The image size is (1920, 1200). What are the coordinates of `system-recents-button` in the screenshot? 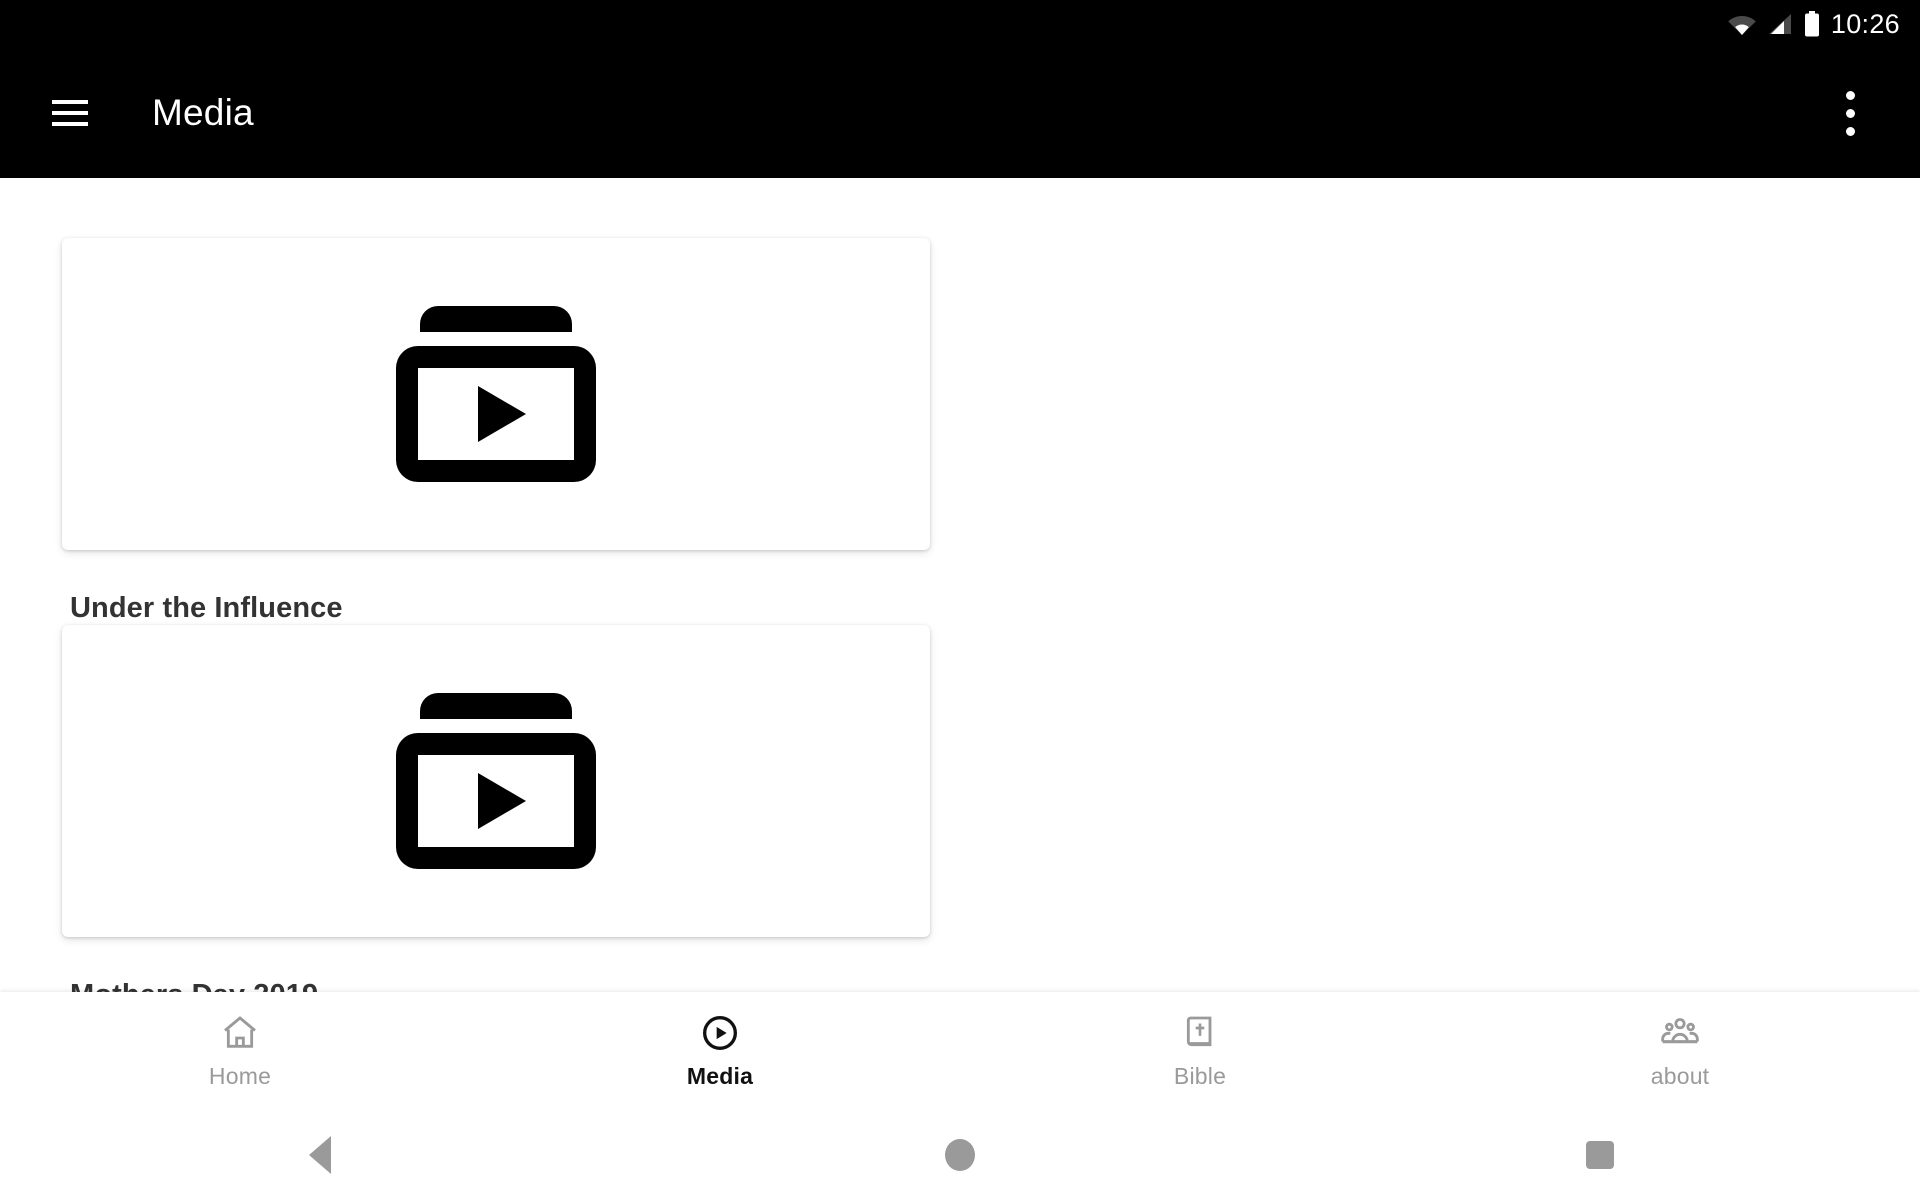 It's located at (1600, 1155).